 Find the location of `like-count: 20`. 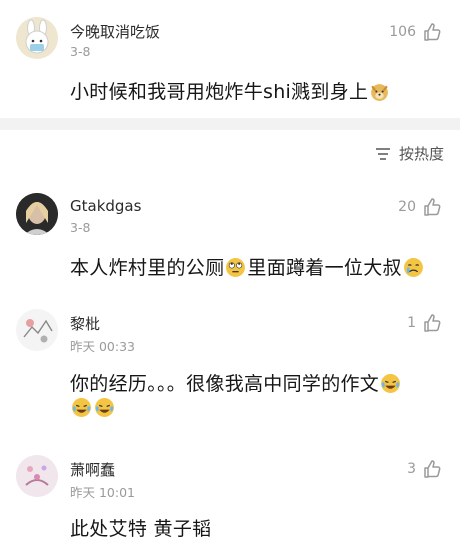

like-count: 20 is located at coordinates (407, 207).